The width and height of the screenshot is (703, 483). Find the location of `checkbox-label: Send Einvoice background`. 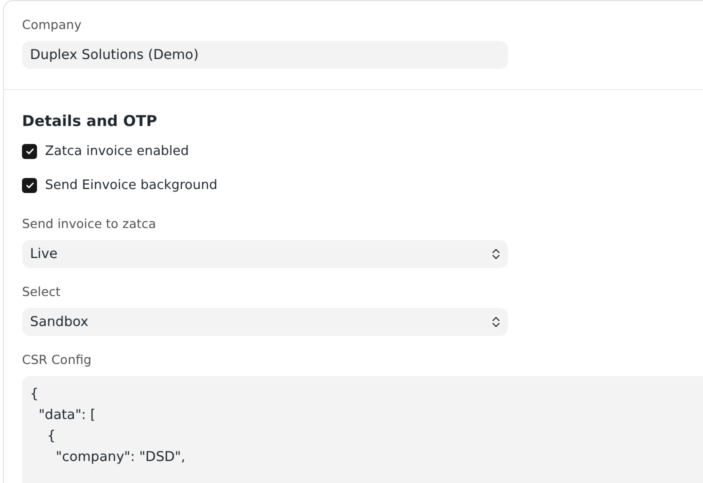

checkbox-label: Send Einvoice background is located at coordinates (131, 185).